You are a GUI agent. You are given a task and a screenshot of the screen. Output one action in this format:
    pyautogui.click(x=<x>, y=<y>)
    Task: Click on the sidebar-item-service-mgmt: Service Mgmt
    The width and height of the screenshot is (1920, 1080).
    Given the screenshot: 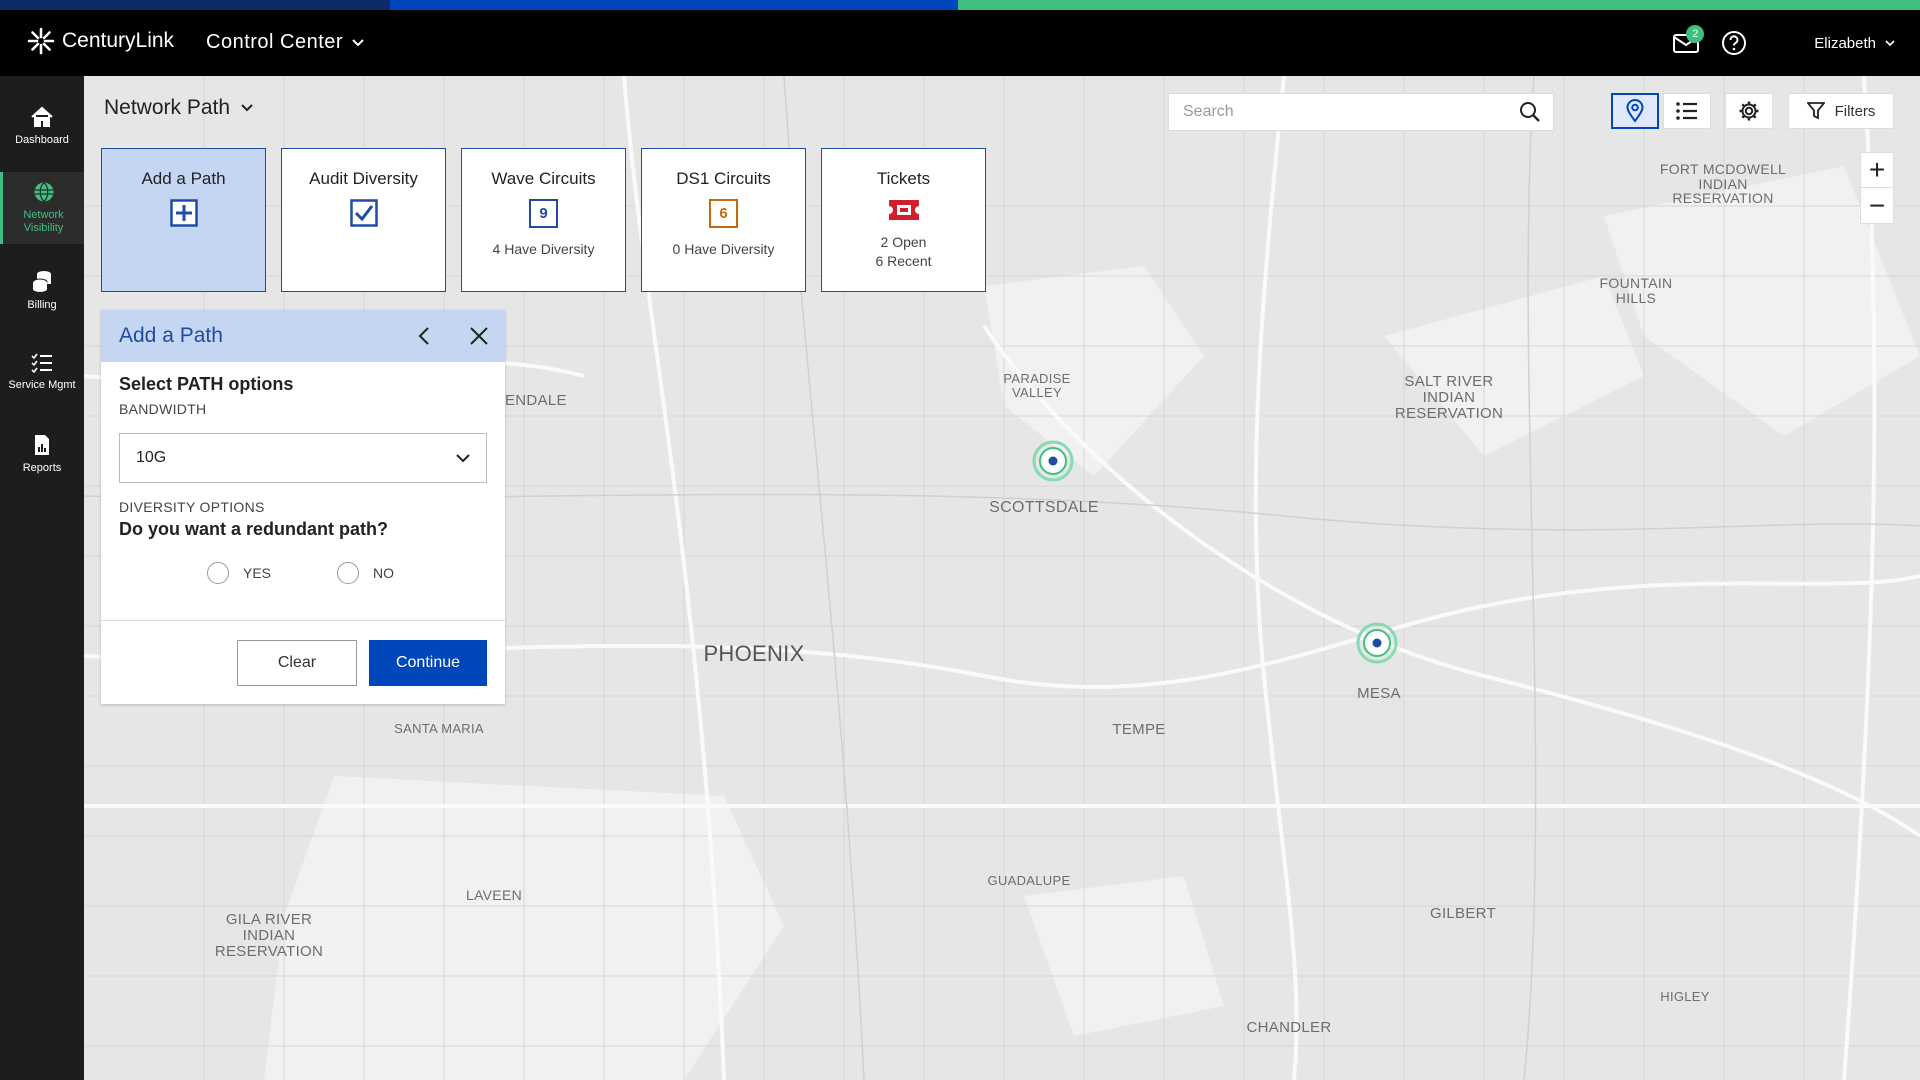 What is the action you would take?
    pyautogui.click(x=42, y=372)
    